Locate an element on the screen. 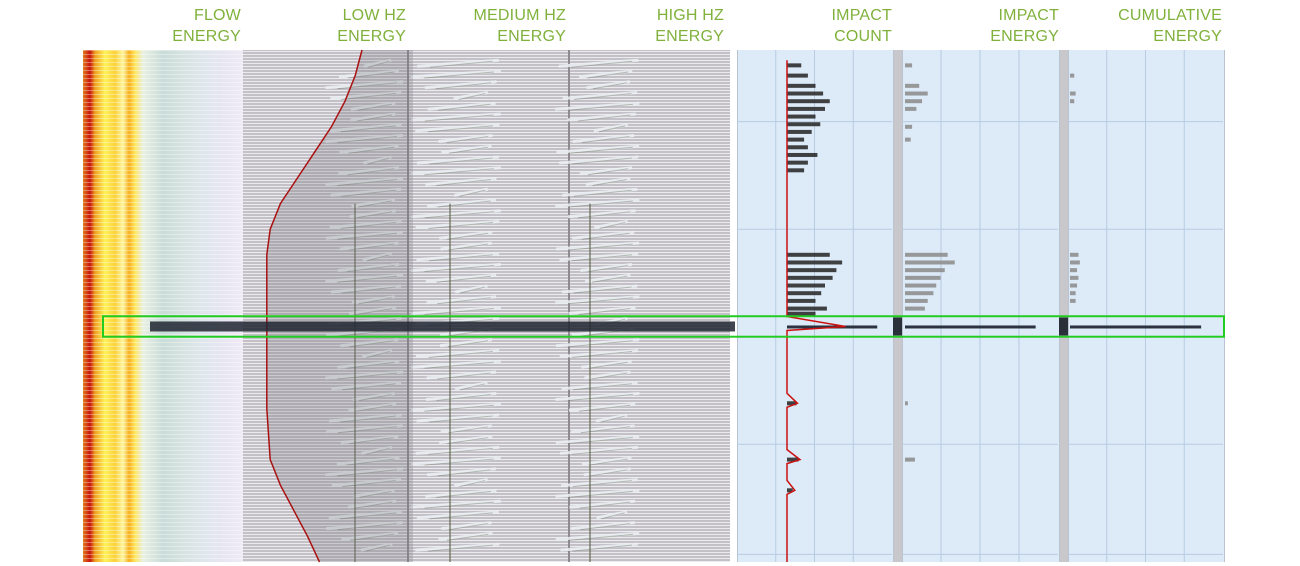  impact-count-curve is located at coordinates (816, 311).